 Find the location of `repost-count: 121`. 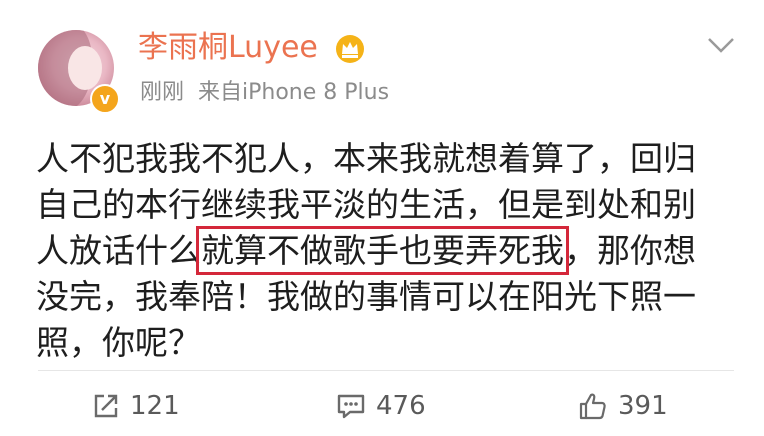

repost-count: 121 is located at coordinates (155, 406).